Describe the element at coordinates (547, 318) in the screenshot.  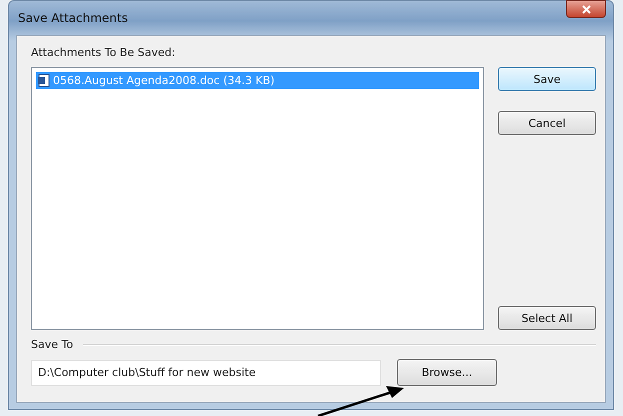
I see `select-all-button: Select All` at that location.